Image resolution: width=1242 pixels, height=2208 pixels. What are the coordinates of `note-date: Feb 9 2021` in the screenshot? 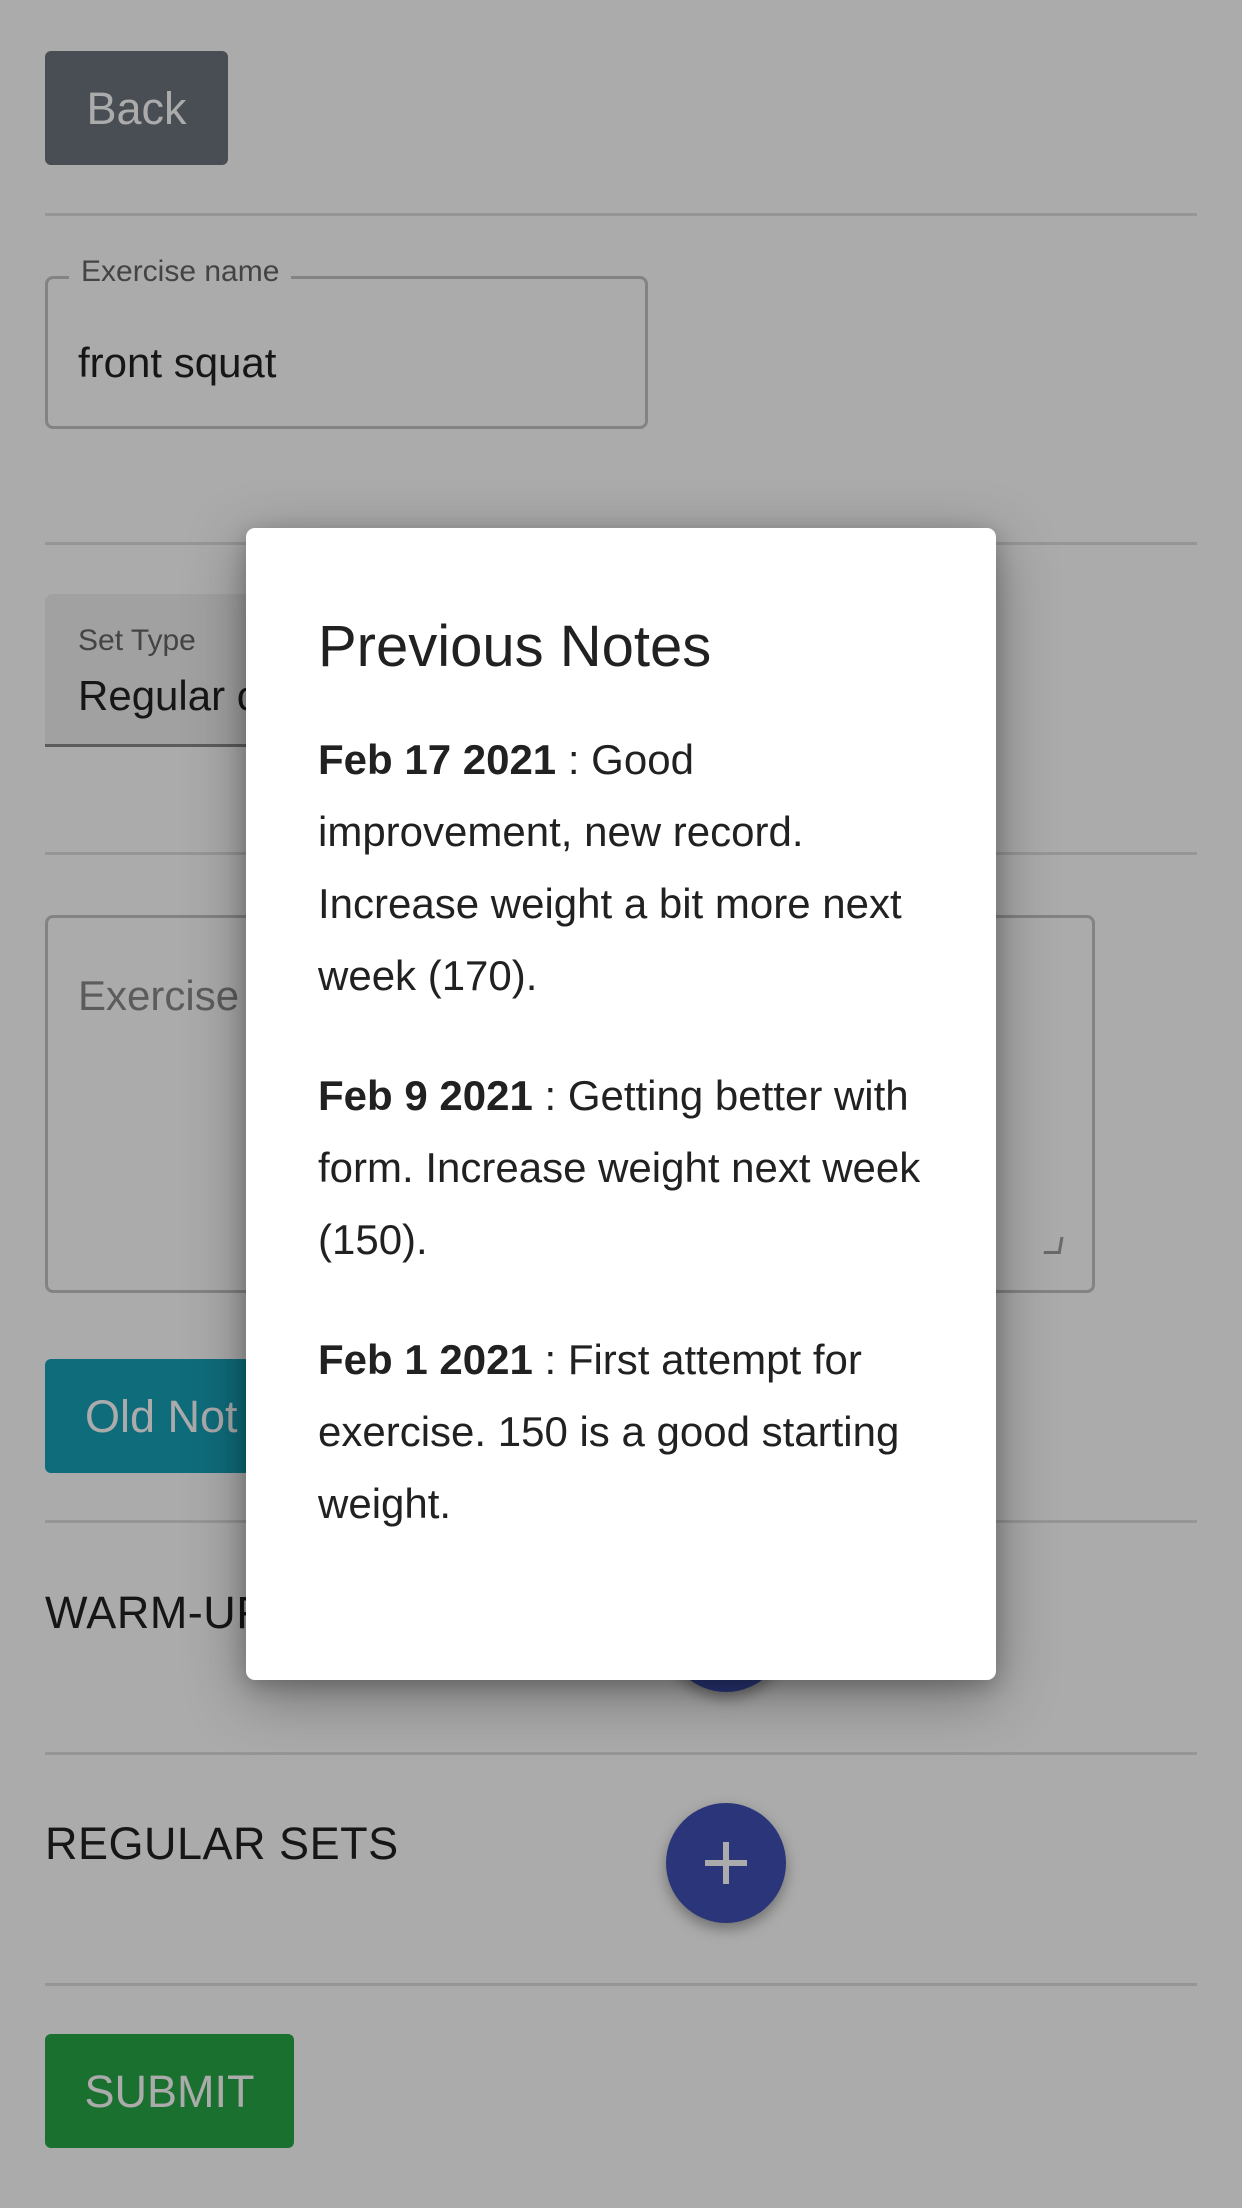 It's located at (425, 1095).